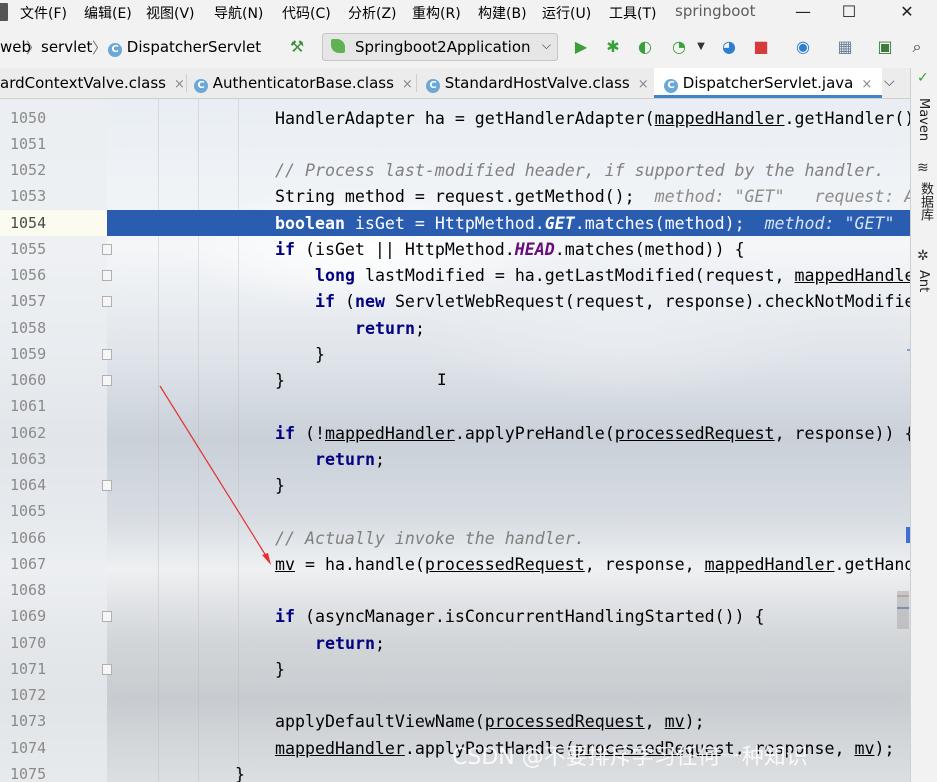 This screenshot has height=782, width=937. Describe the element at coordinates (581, 47) in the screenshot. I see `run-icon: ▶` at that location.